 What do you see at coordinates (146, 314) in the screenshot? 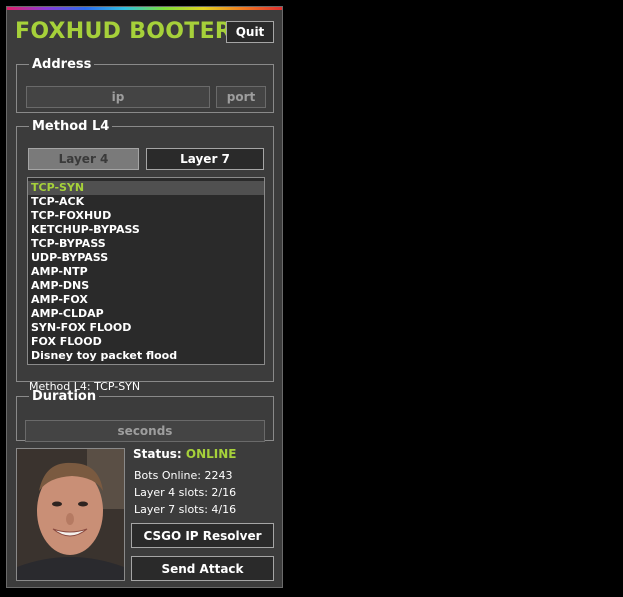
I see `method-list-item: AMP-CLDAP` at bounding box center [146, 314].